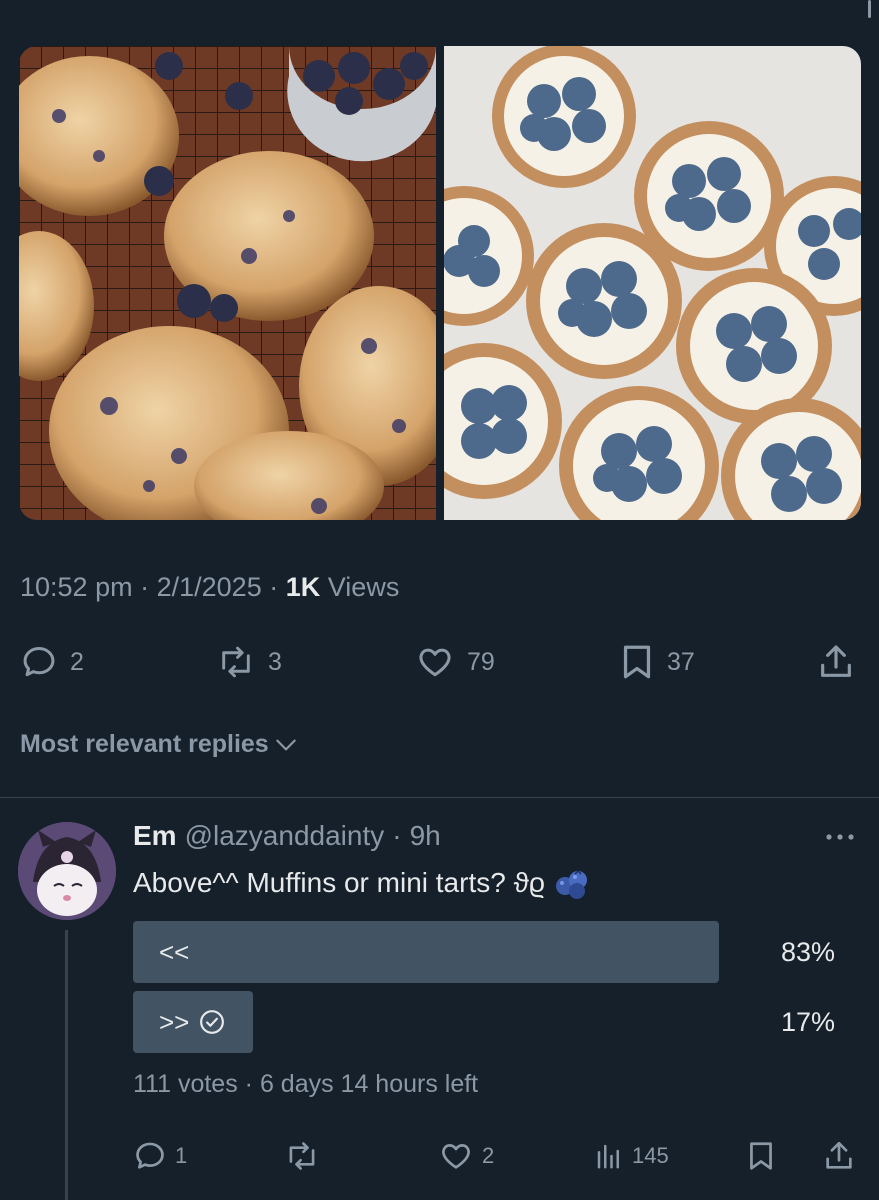 This screenshot has width=879, height=1200. Describe the element at coordinates (192, 1022) in the screenshot. I see `poll-option-label-wrap: >>` at that location.